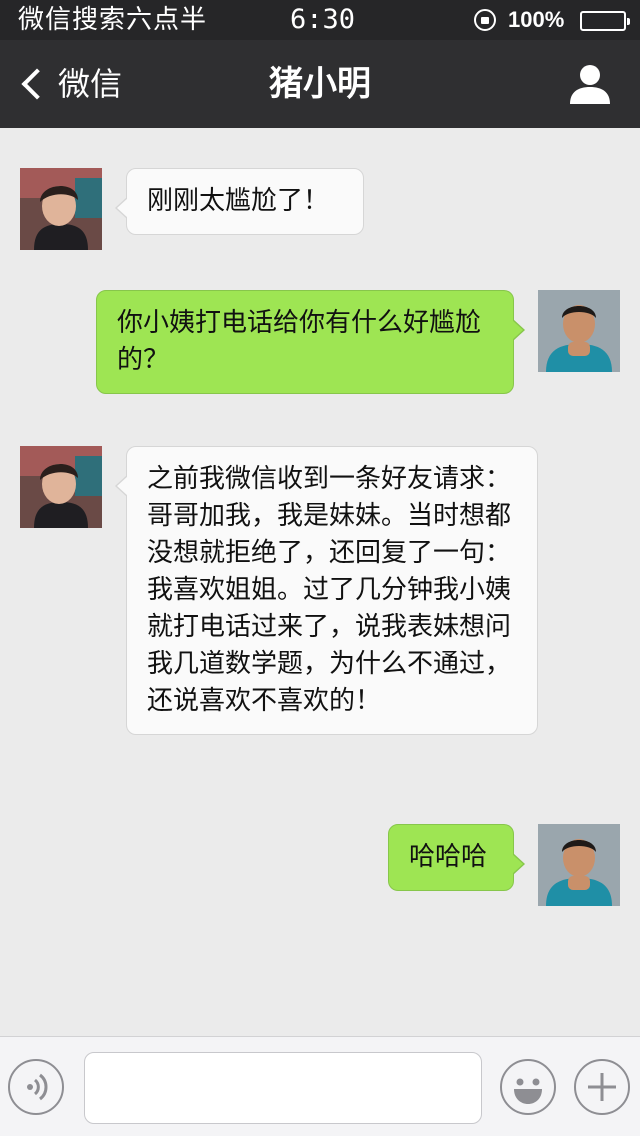 This screenshot has width=640, height=1136. Describe the element at coordinates (536, 19) in the screenshot. I see `battery-percent: 100%` at that location.